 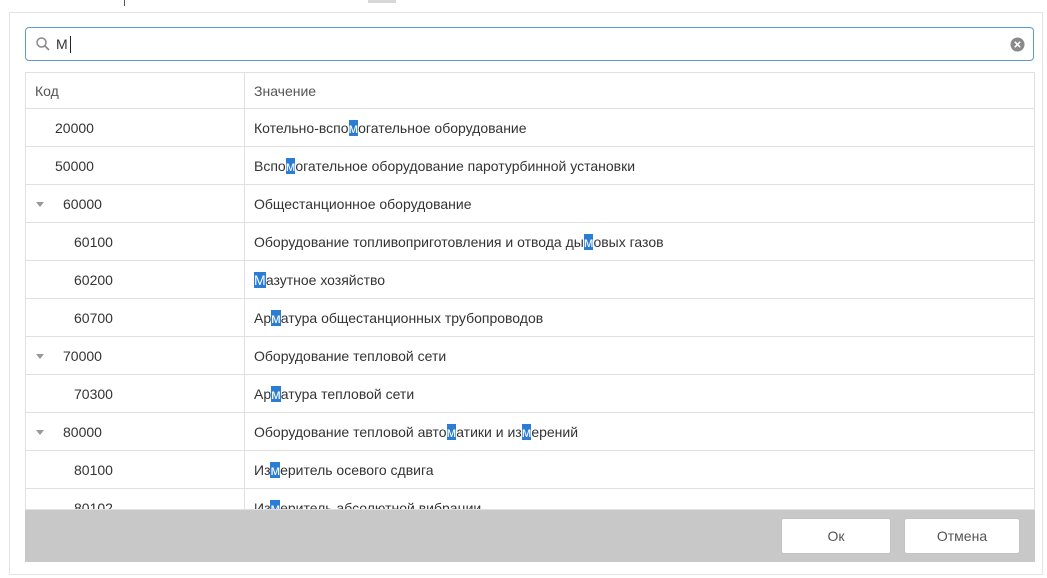 What do you see at coordinates (350, 355) in the screenshot?
I see `value-text: Оборудование тепловой сети` at bounding box center [350, 355].